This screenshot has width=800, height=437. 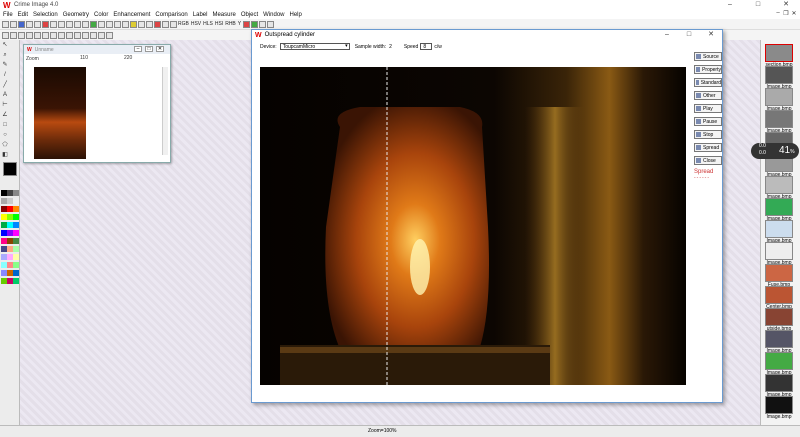 I want to click on zoom-tool-icon: ⌕, so click(x=5, y=55).